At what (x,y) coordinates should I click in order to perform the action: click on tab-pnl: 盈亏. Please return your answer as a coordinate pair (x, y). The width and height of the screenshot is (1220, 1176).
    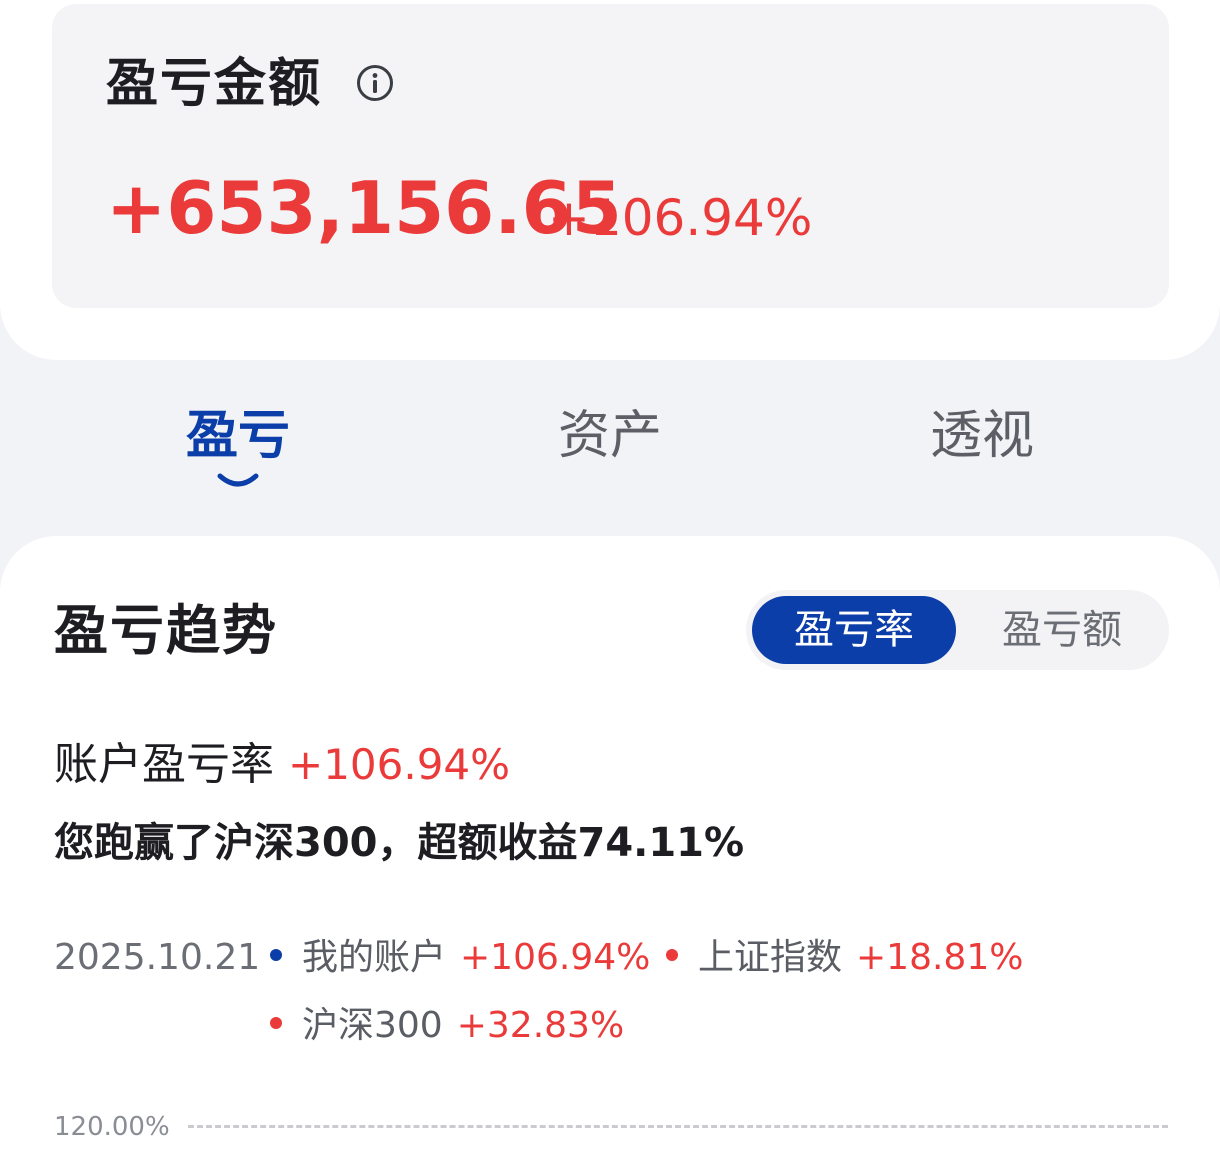
    Looking at the image, I should click on (238, 436).